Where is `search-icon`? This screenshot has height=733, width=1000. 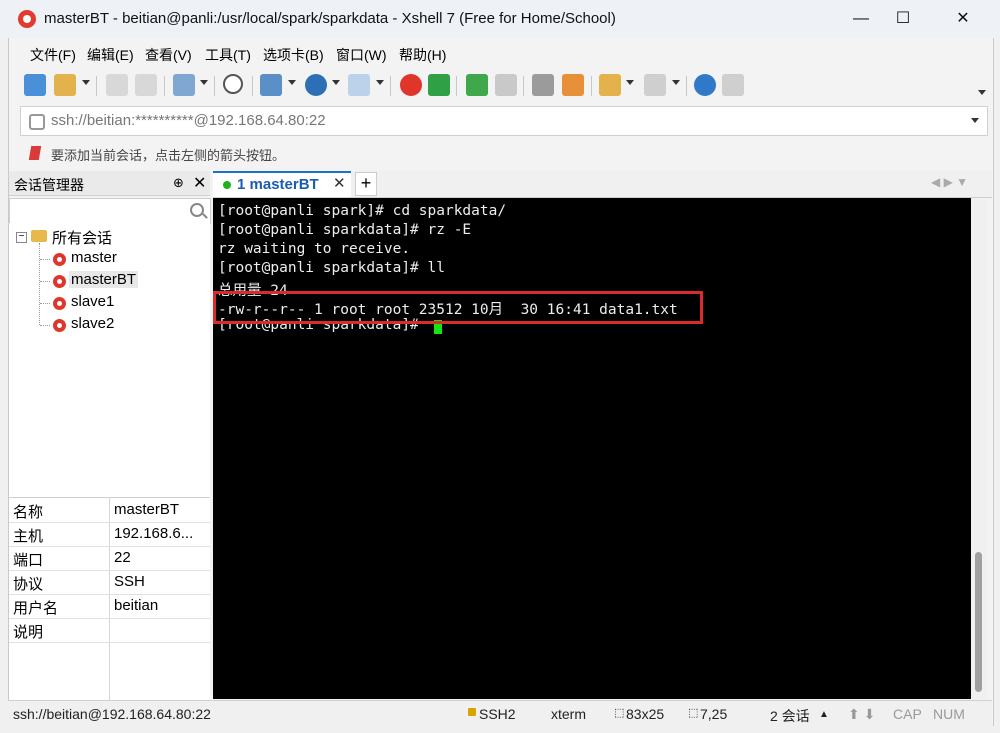
search-icon is located at coordinates (197, 210).